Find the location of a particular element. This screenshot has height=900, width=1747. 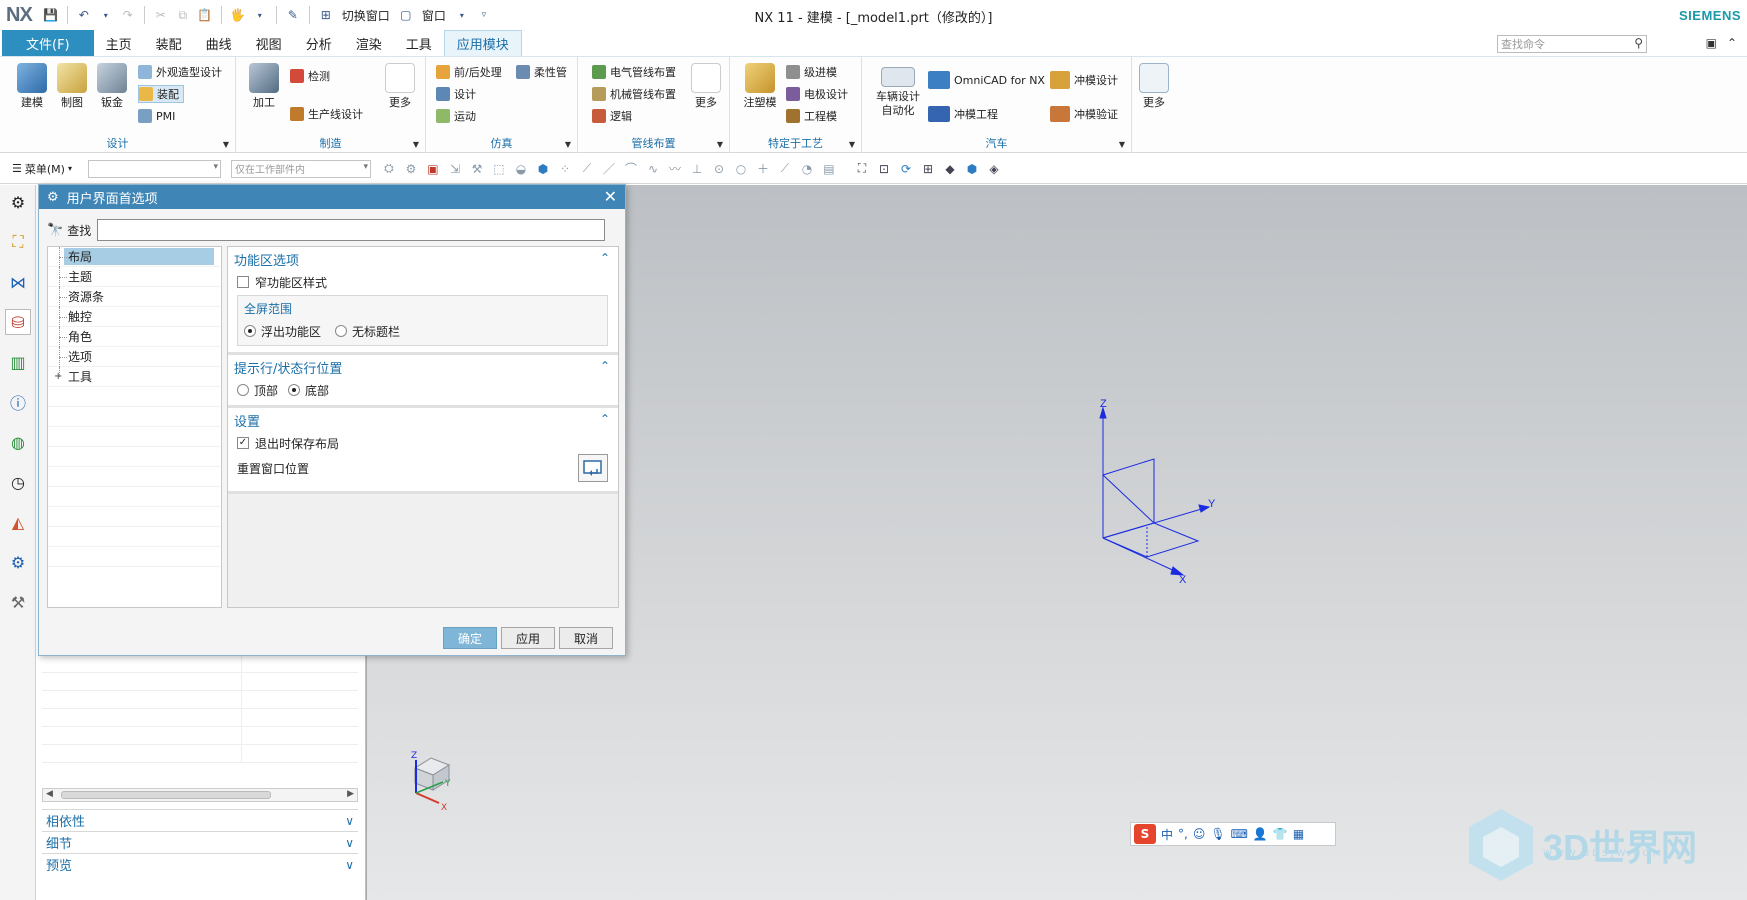

section-header: 功能区选项 ⌃ is located at coordinates (423, 259).